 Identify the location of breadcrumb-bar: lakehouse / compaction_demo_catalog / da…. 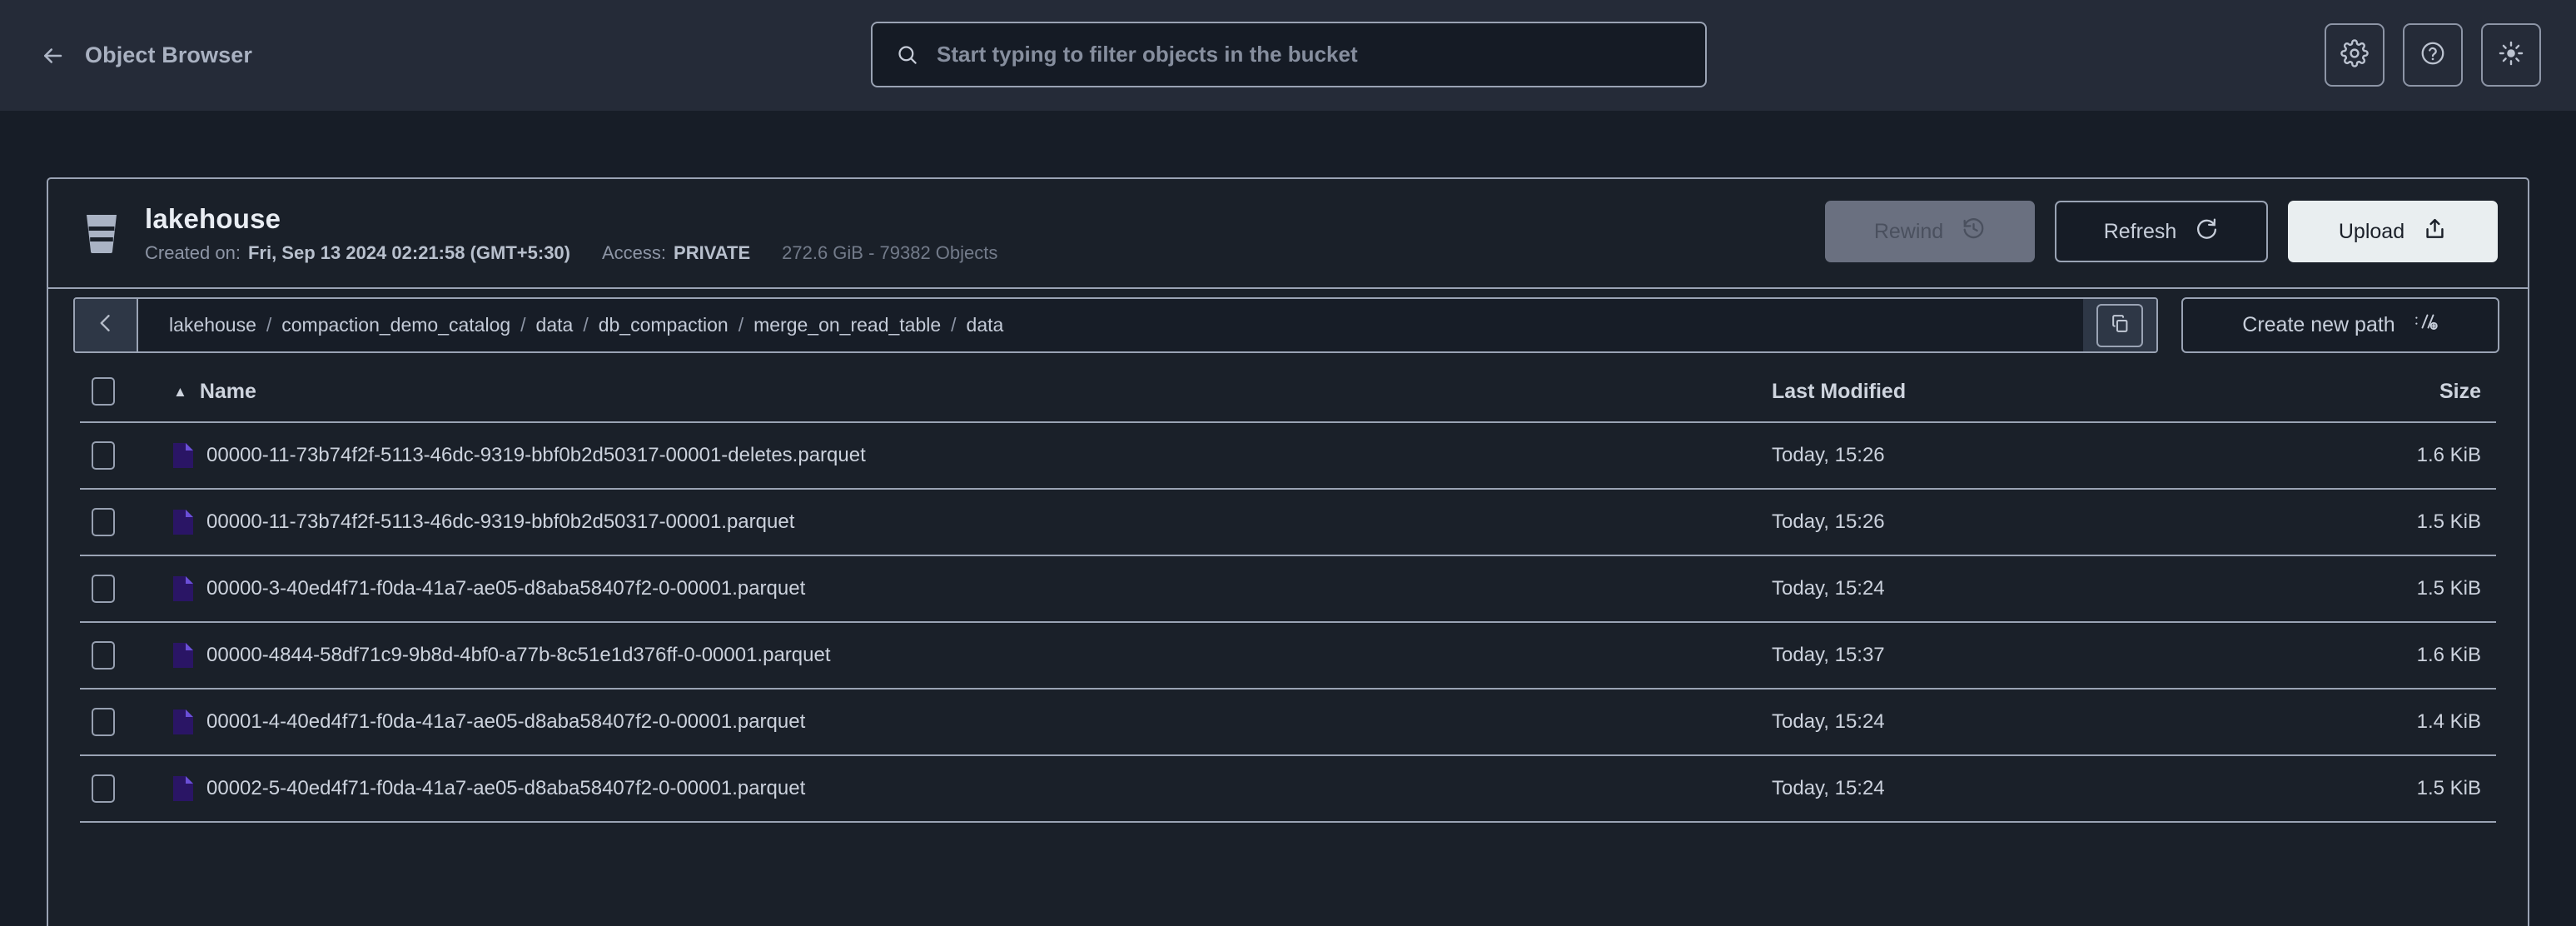
(1288, 325).